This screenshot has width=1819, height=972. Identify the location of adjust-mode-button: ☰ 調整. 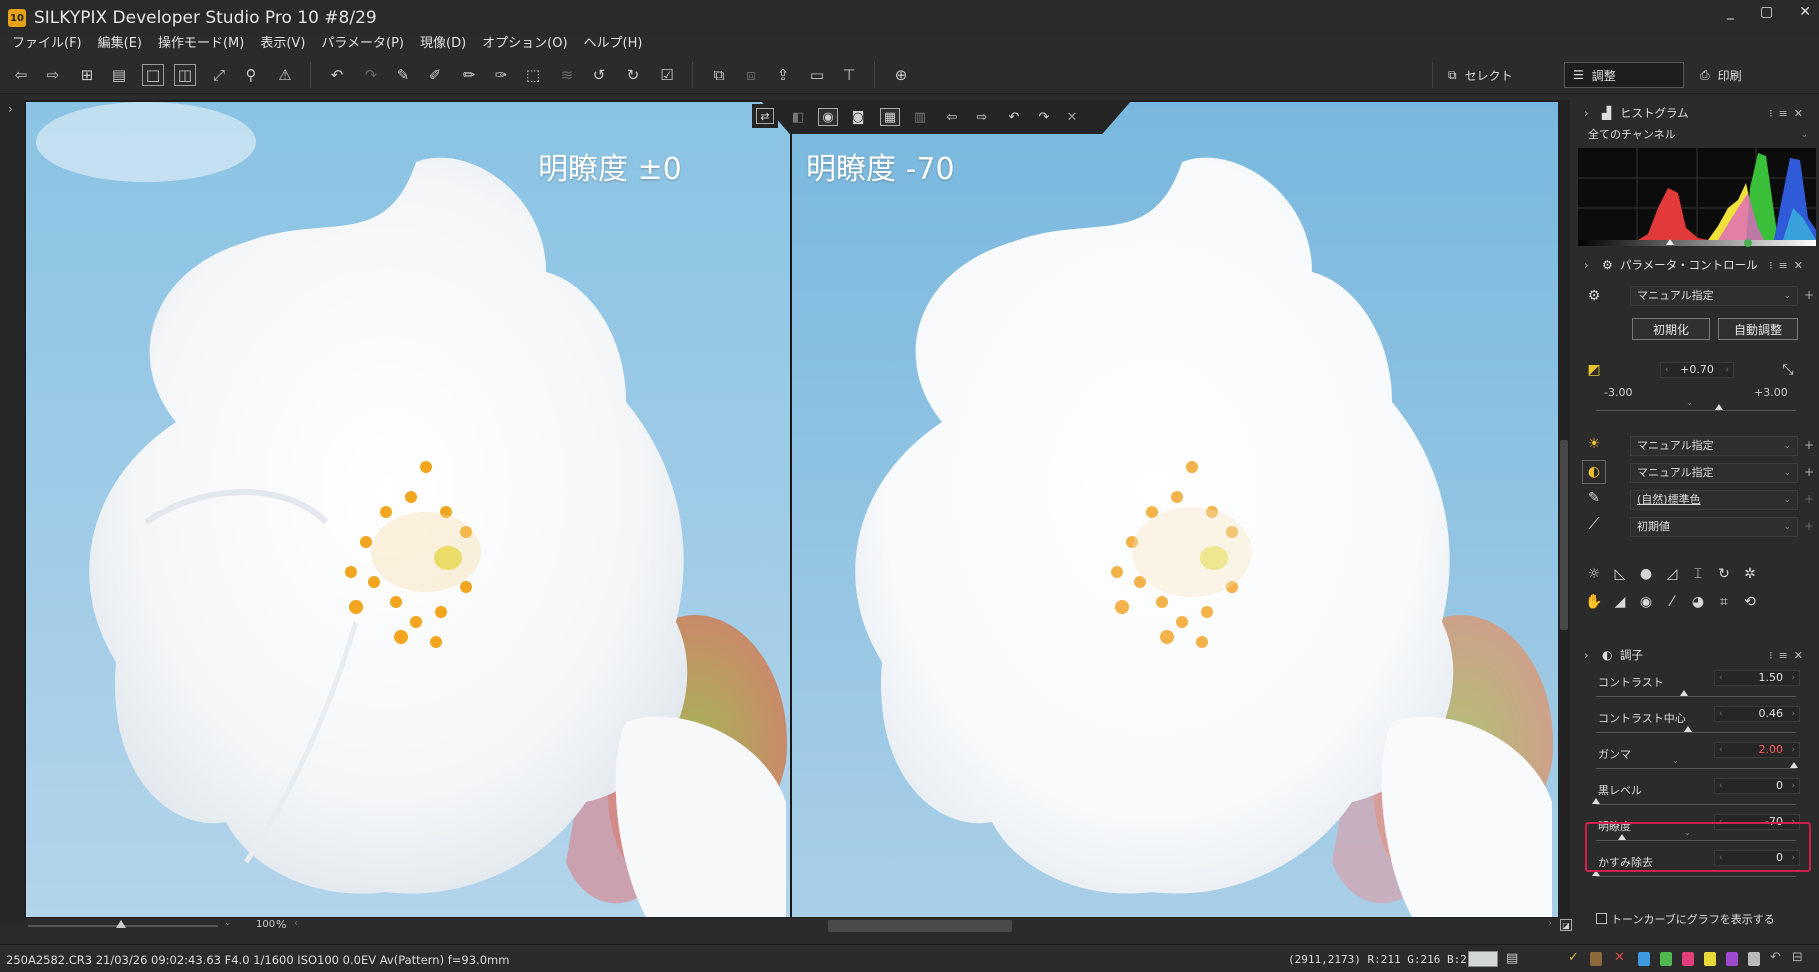
(1624, 75).